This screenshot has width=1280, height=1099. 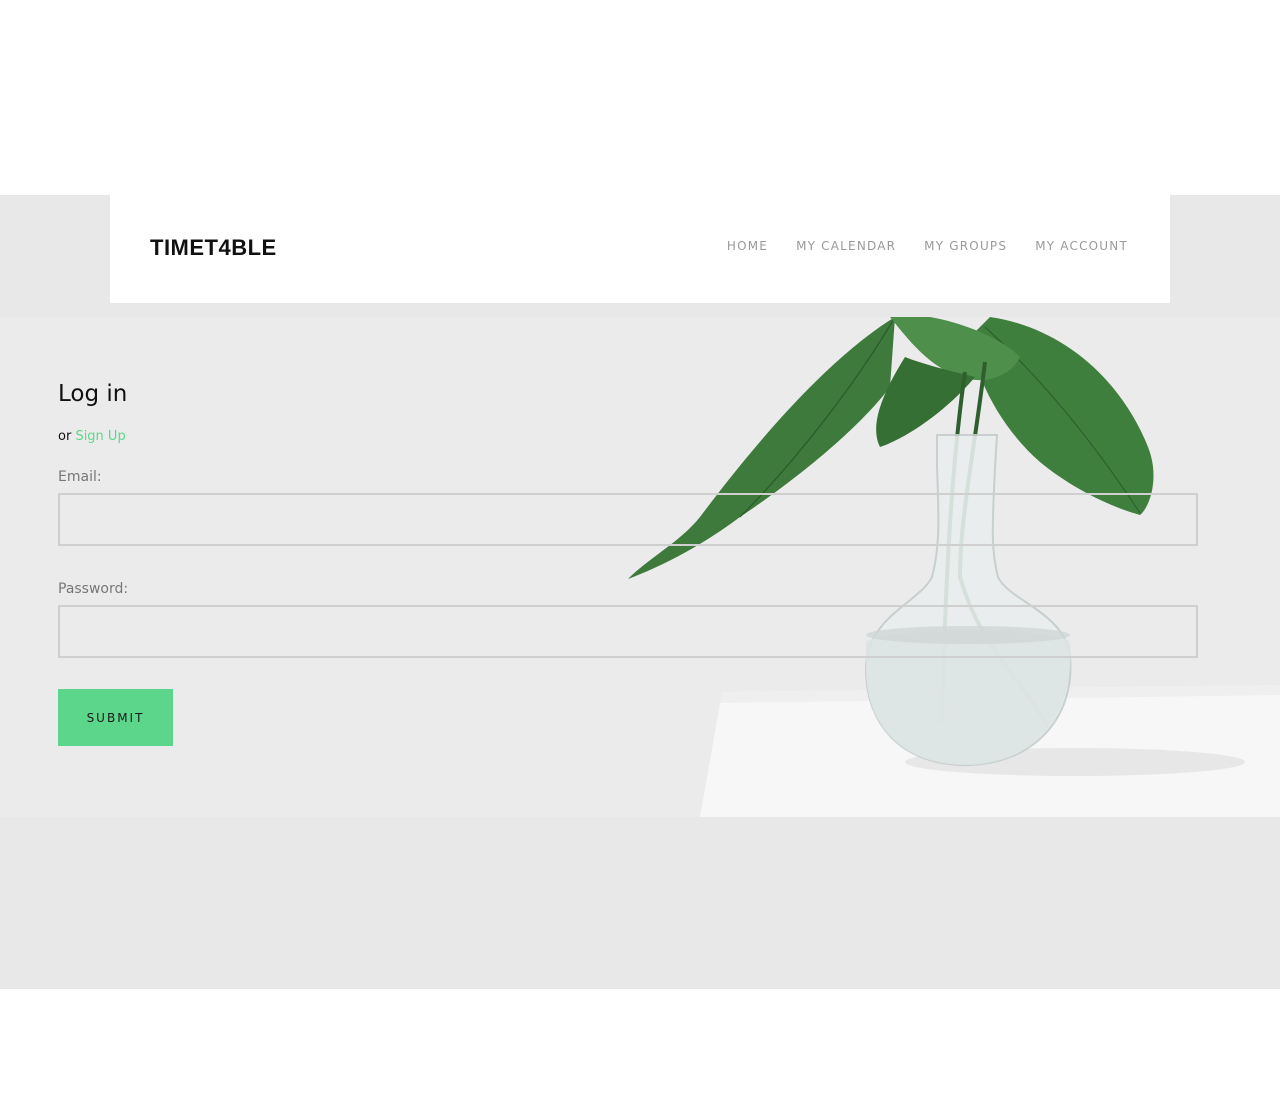 I want to click on signup-prompt: or Sign Up, so click(x=92, y=436).